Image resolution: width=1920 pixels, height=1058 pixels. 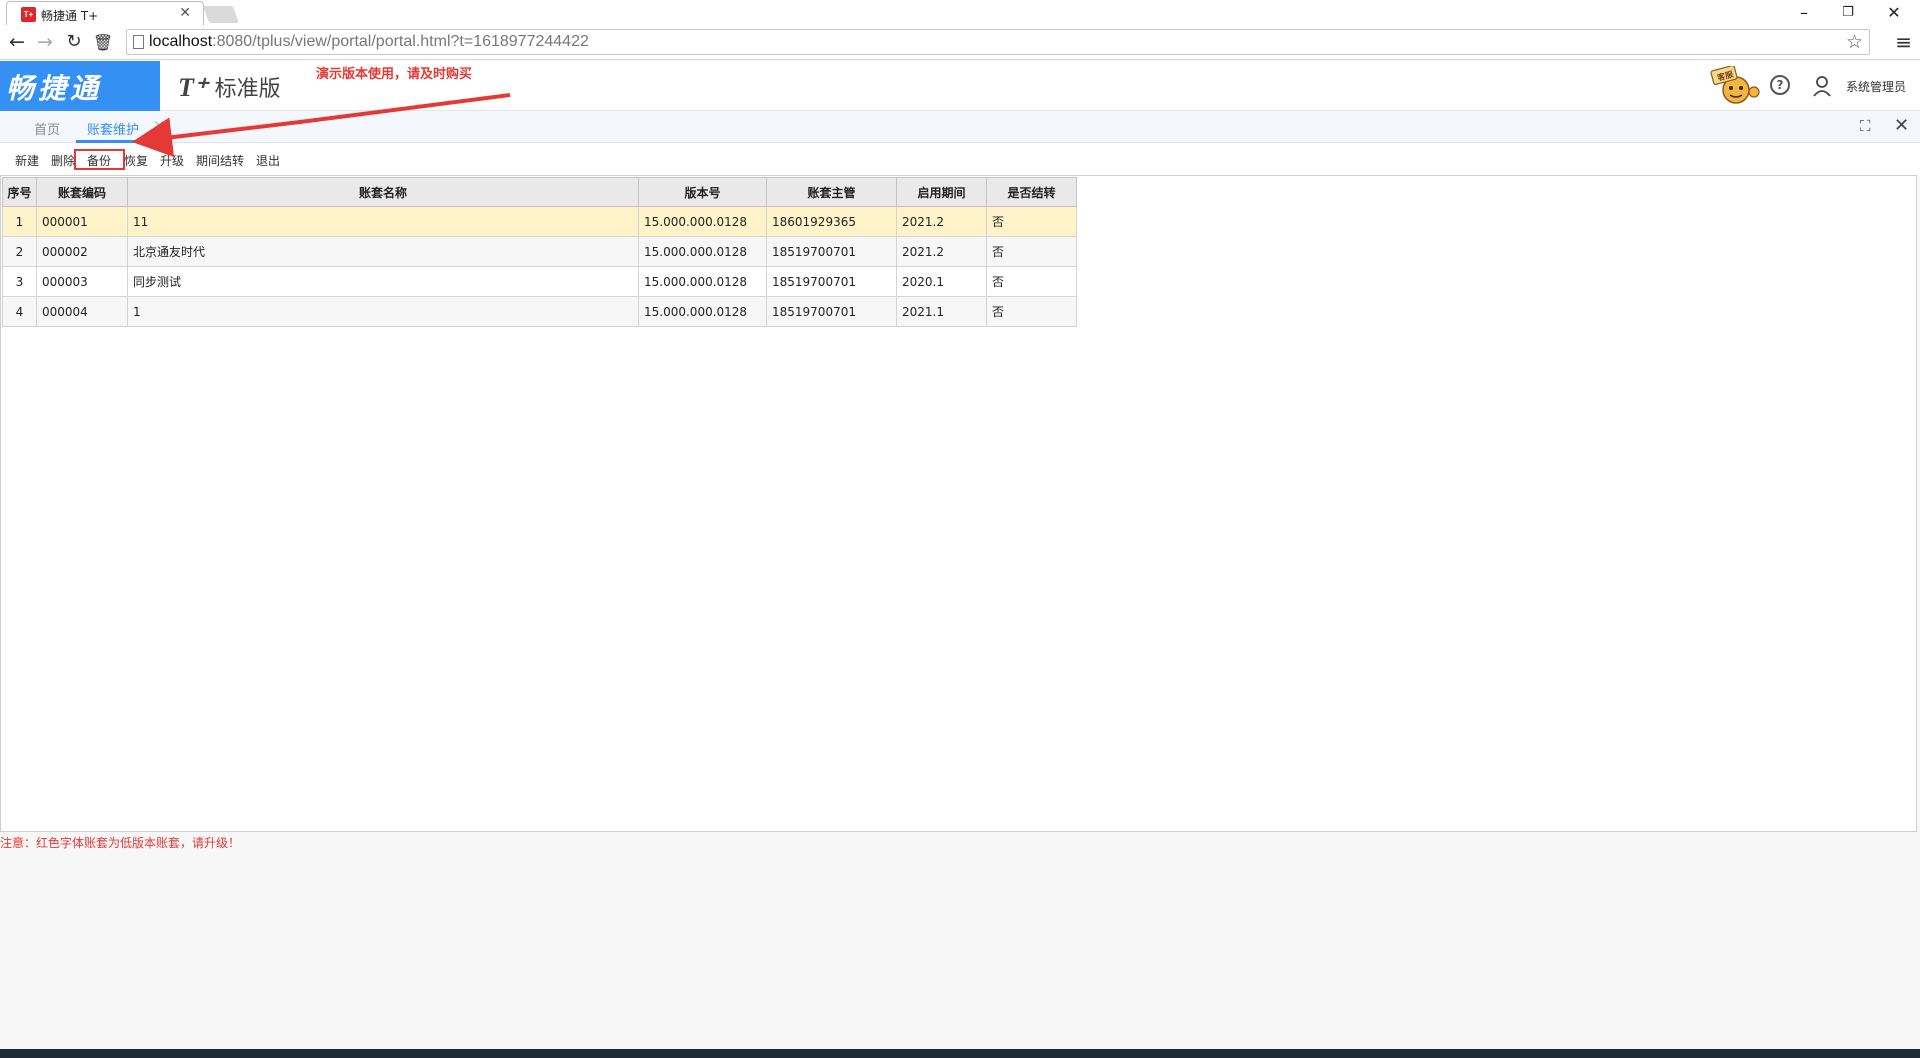 I want to click on column-header: 是否结转, so click(x=1031, y=192).